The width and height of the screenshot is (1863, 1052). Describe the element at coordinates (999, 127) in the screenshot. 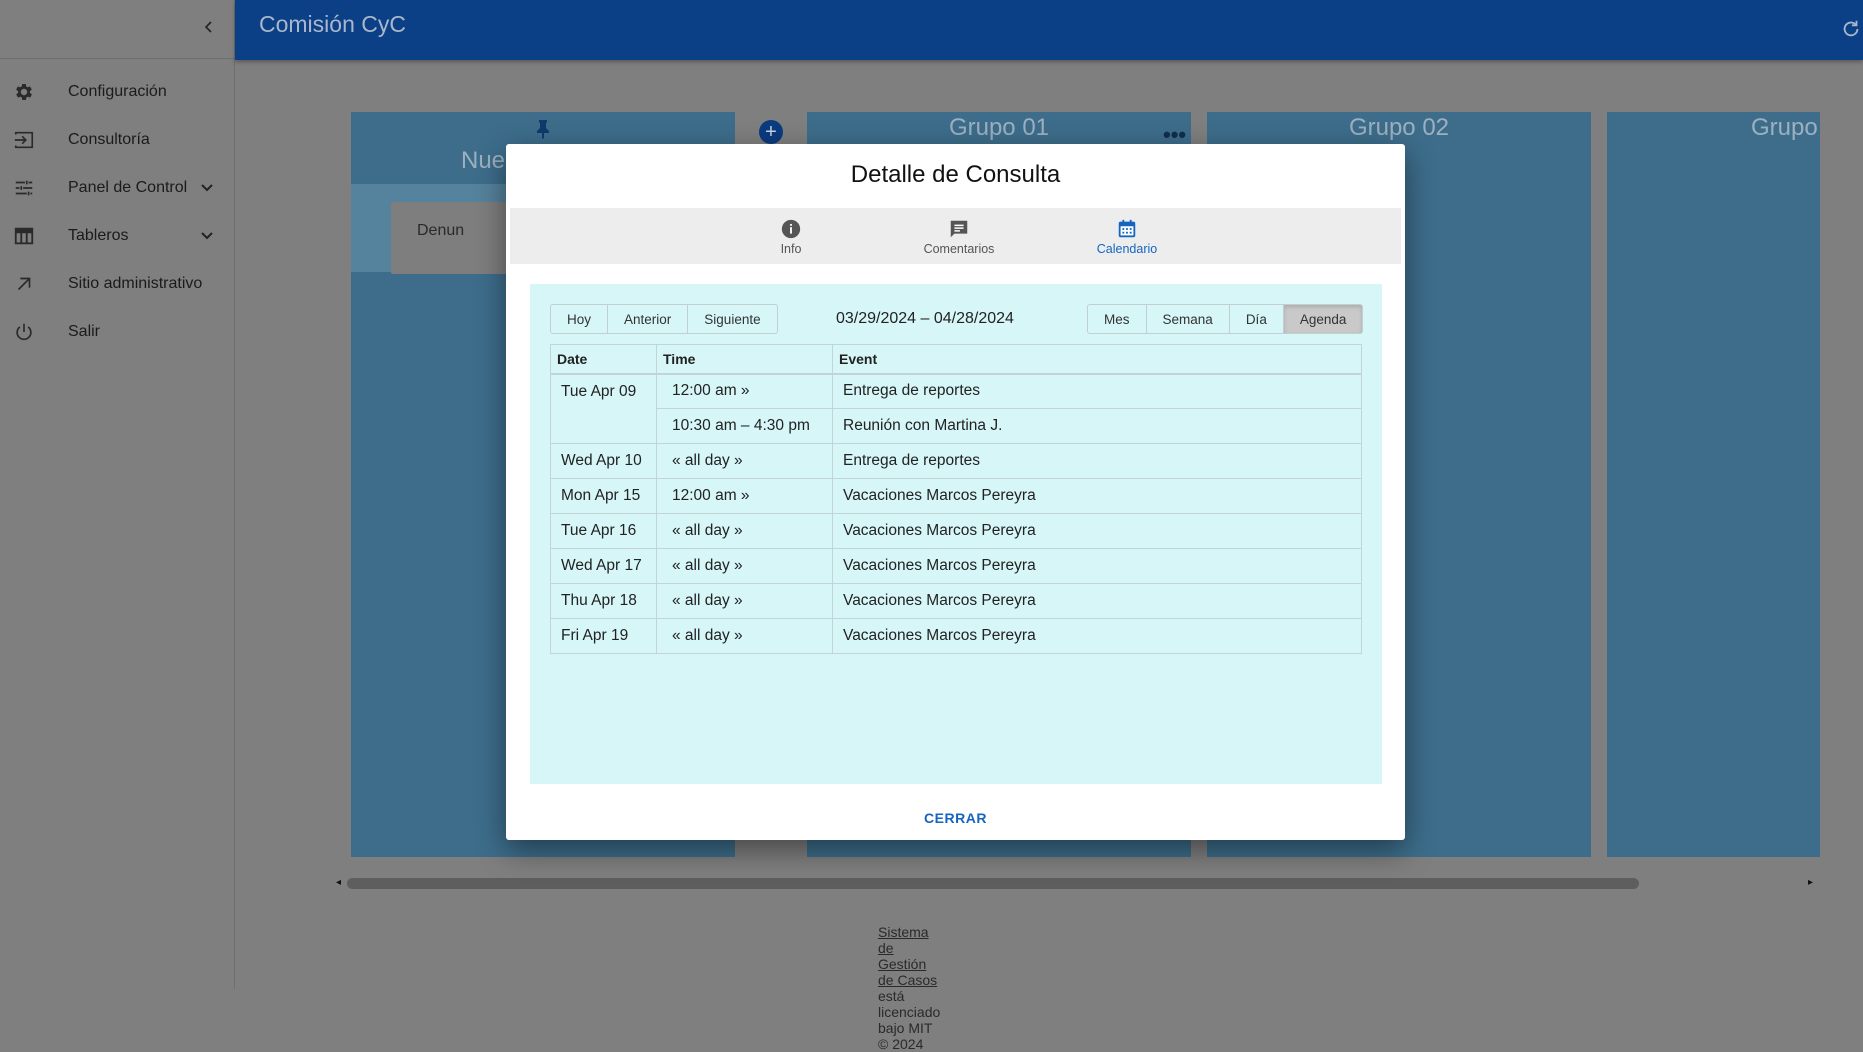

I see `column-title: Grupo 01` at that location.